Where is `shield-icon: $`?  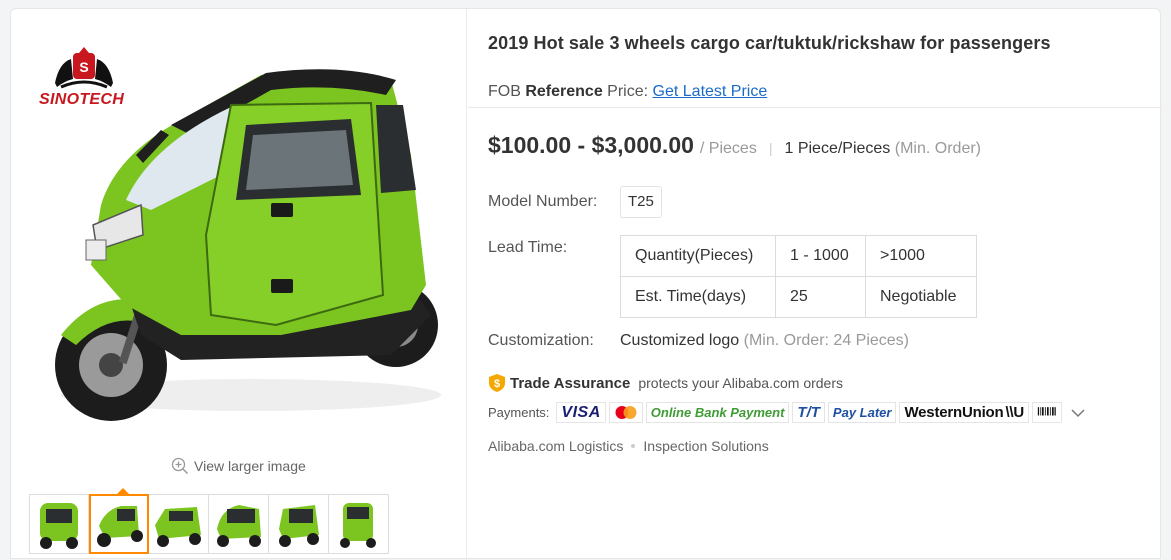
shield-icon: $ is located at coordinates (497, 383).